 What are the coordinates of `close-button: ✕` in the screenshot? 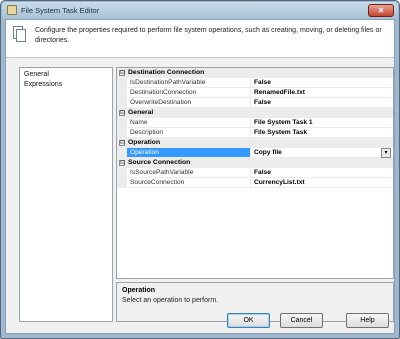 It's located at (381, 10).